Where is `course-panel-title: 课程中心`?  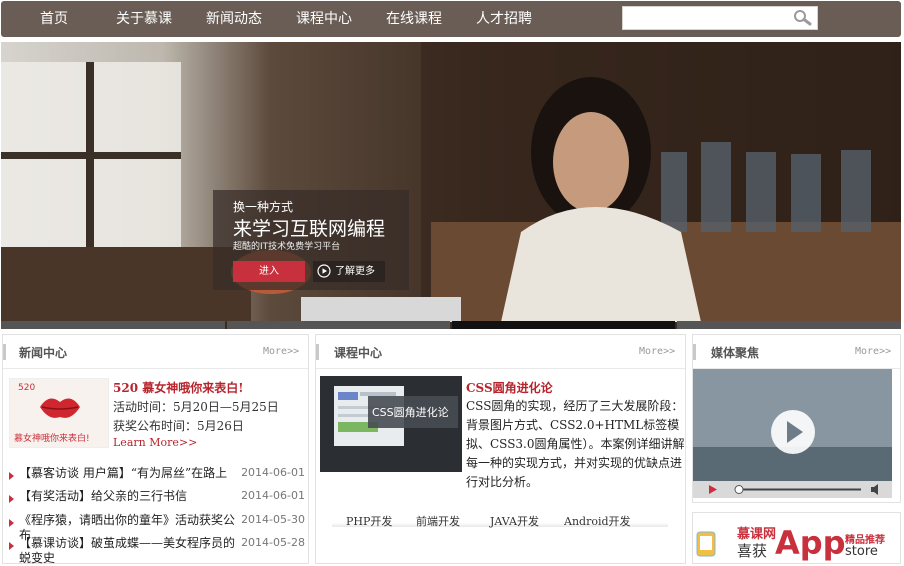 course-panel-title: 课程中心 is located at coordinates (358, 353).